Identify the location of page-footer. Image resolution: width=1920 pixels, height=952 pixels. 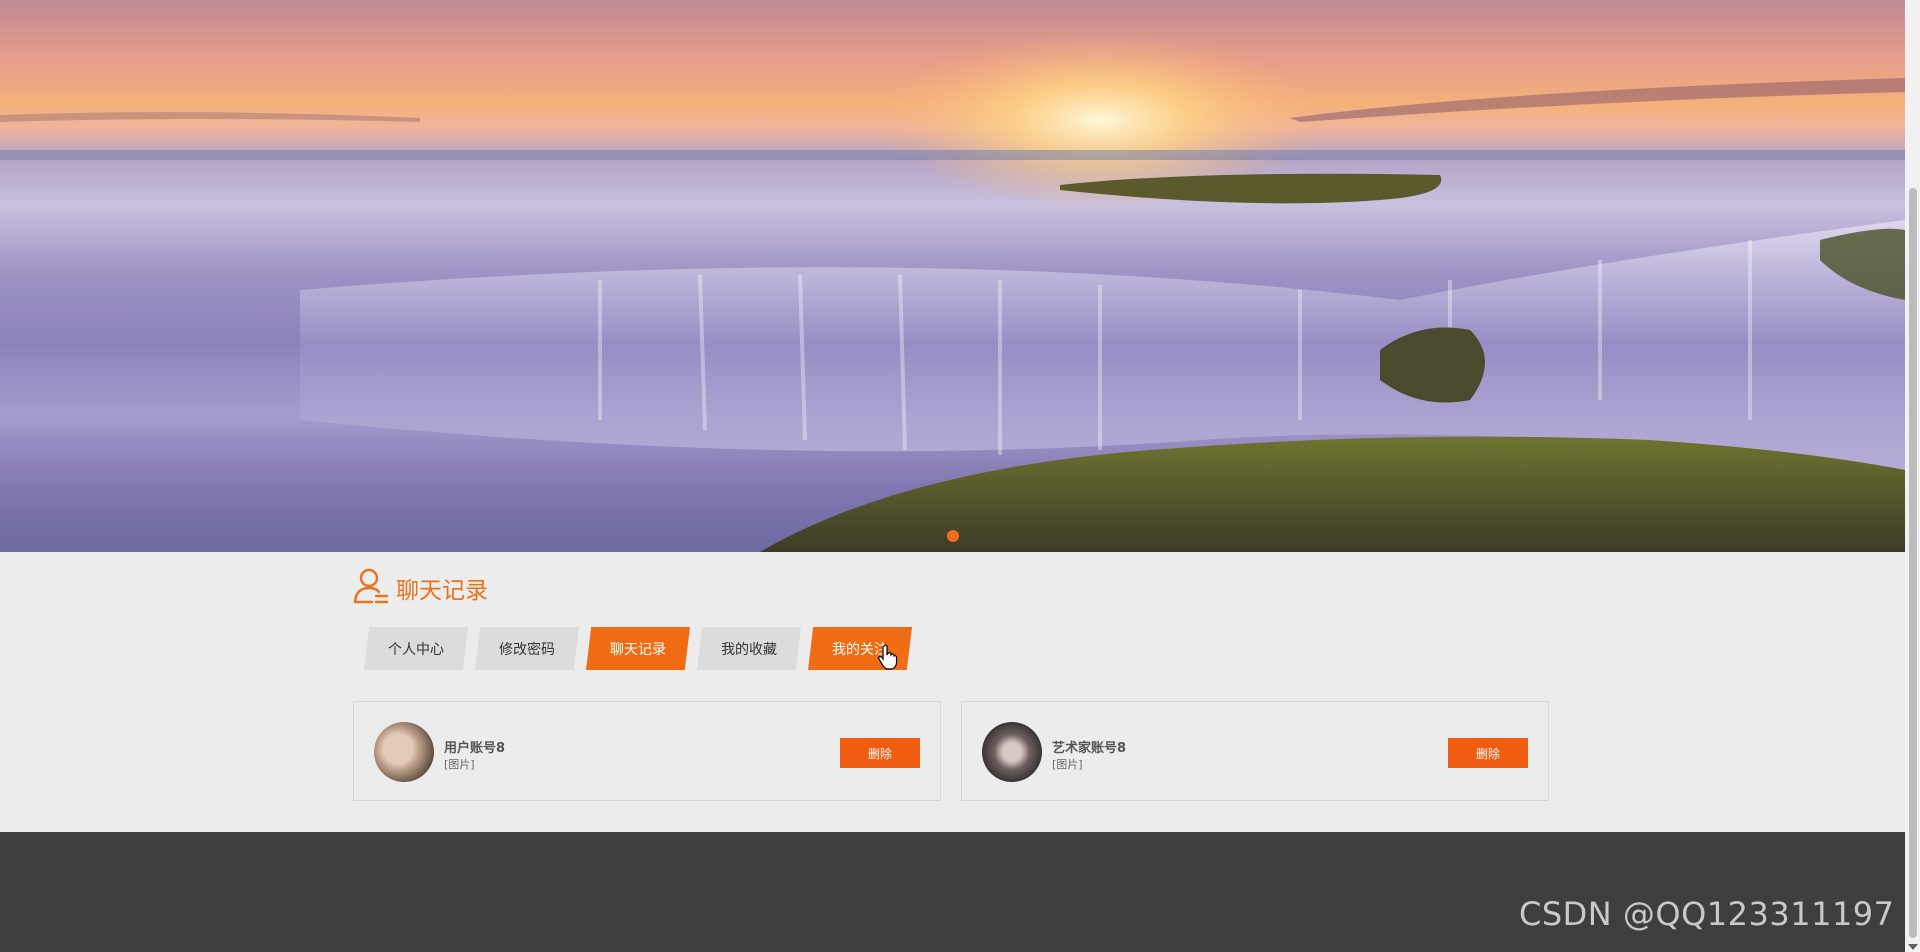
(952, 892).